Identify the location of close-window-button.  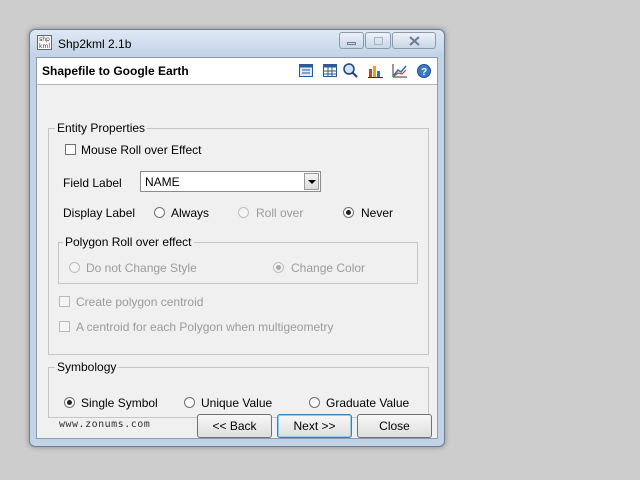
(414, 40).